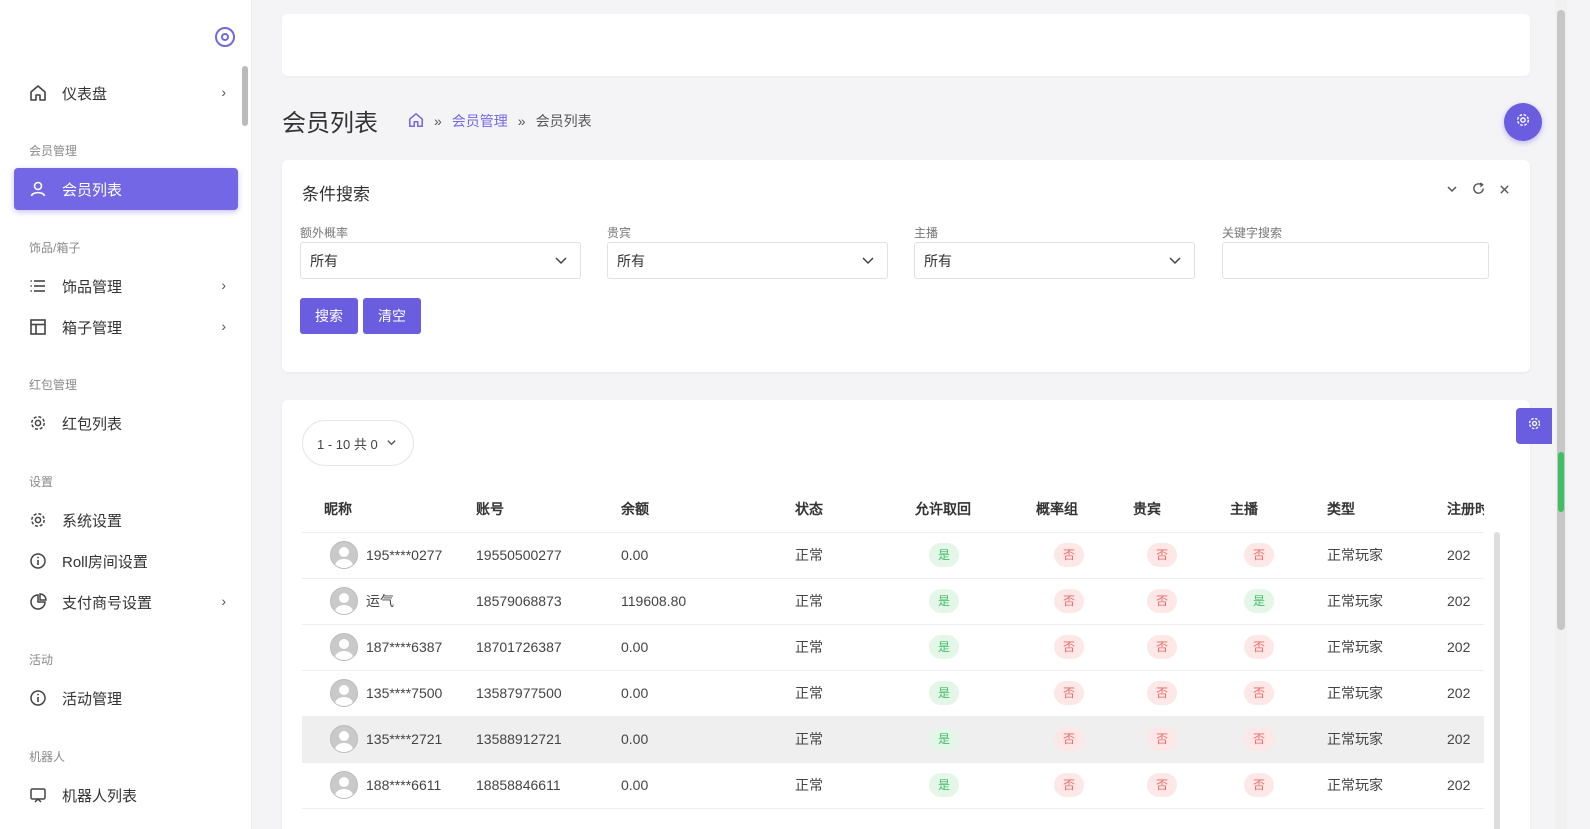 The image size is (1590, 829). What do you see at coordinates (126, 520) in the screenshot?
I see `sidebar-item-system-settings: 系统设置` at bounding box center [126, 520].